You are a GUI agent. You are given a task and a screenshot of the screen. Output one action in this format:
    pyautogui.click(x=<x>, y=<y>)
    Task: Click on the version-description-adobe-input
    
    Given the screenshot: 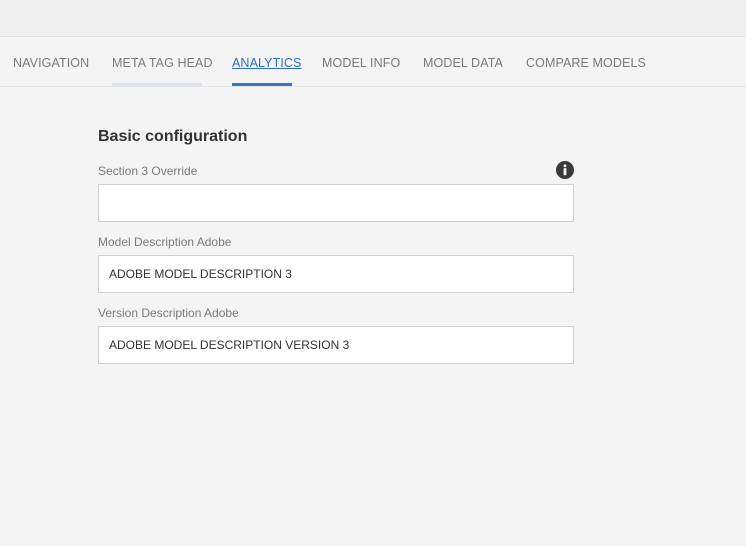 What is the action you would take?
    pyautogui.click(x=336, y=345)
    